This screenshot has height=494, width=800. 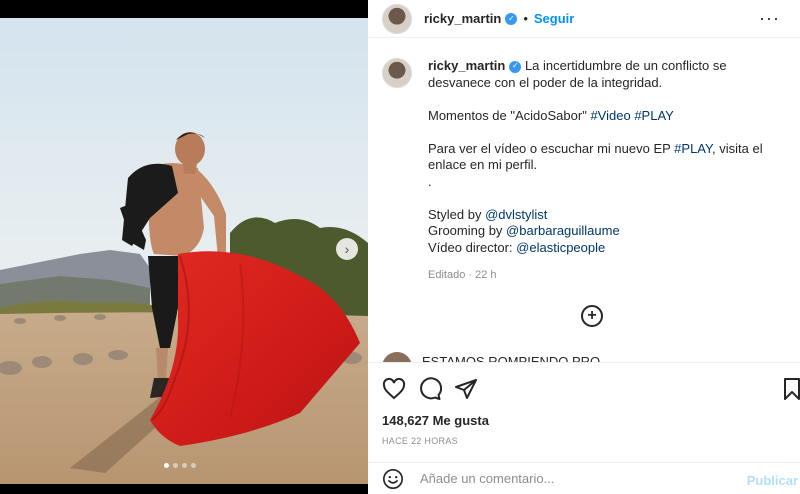 I want to click on carousel-indicator, so click(x=180, y=465).